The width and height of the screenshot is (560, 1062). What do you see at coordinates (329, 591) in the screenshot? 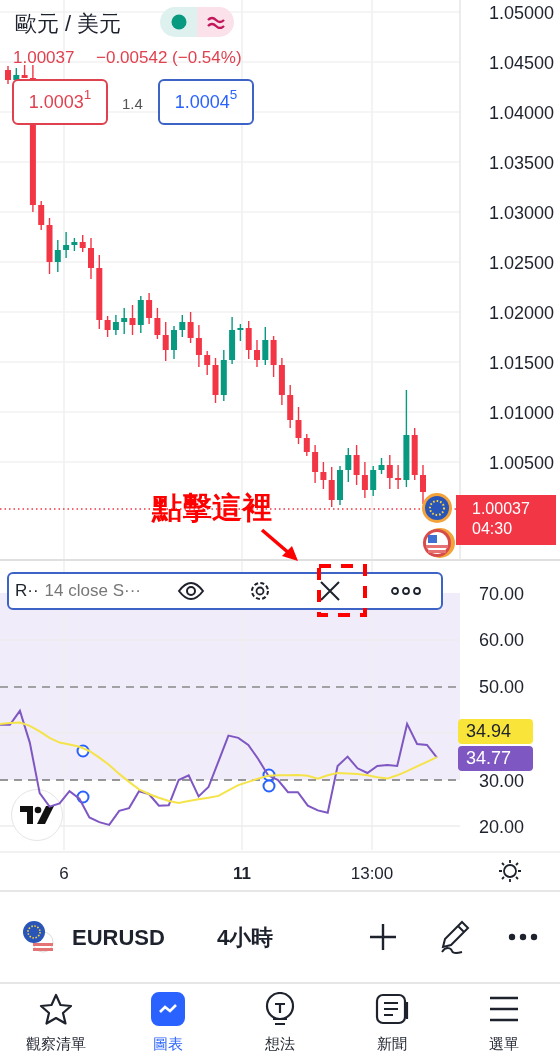
I see `close-icon` at bounding box center [329, 591].